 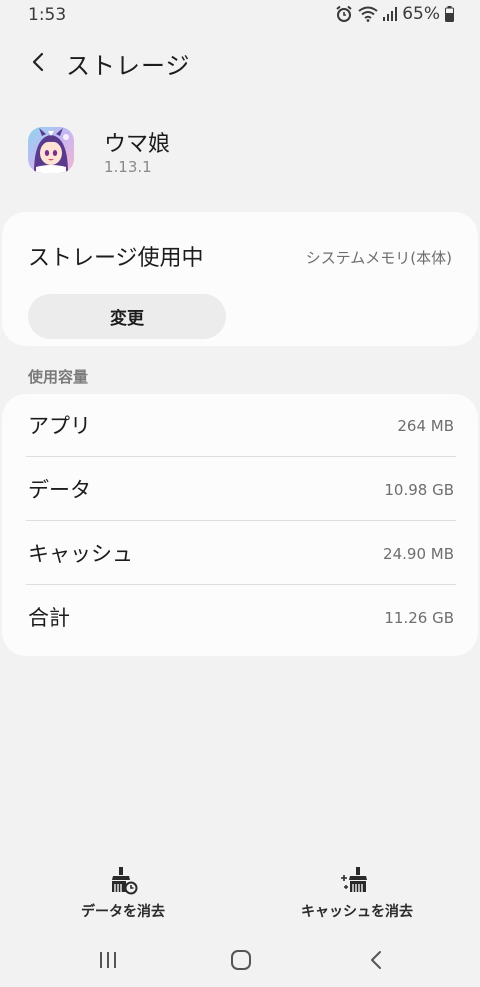 I want to click on recents-icon, so click(x=108, y=960).